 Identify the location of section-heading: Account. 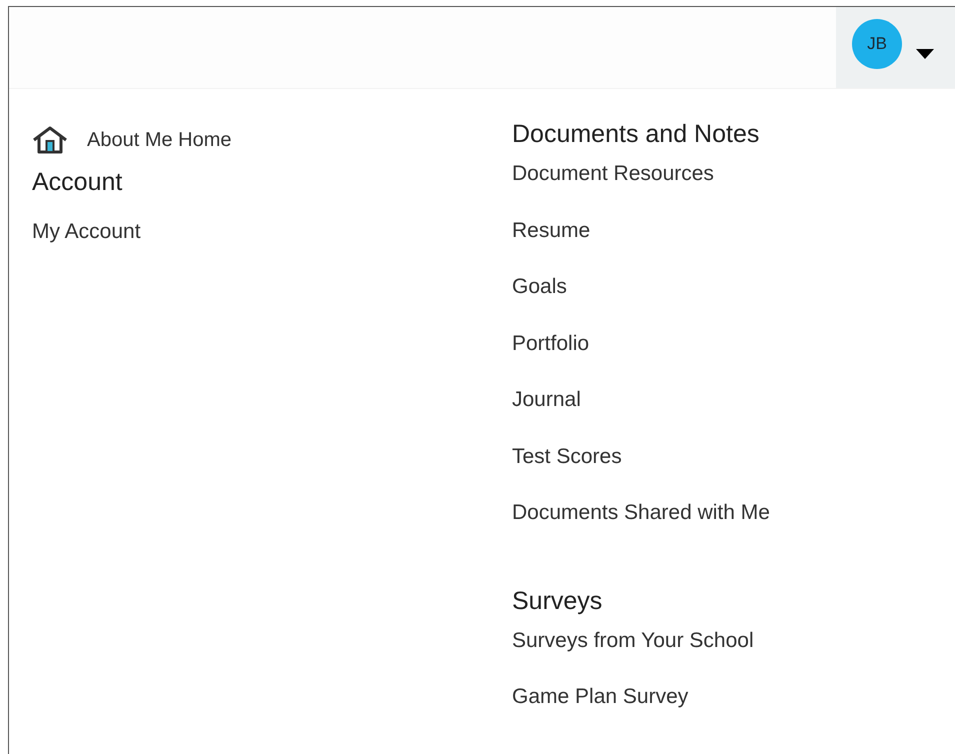
(77, 182).